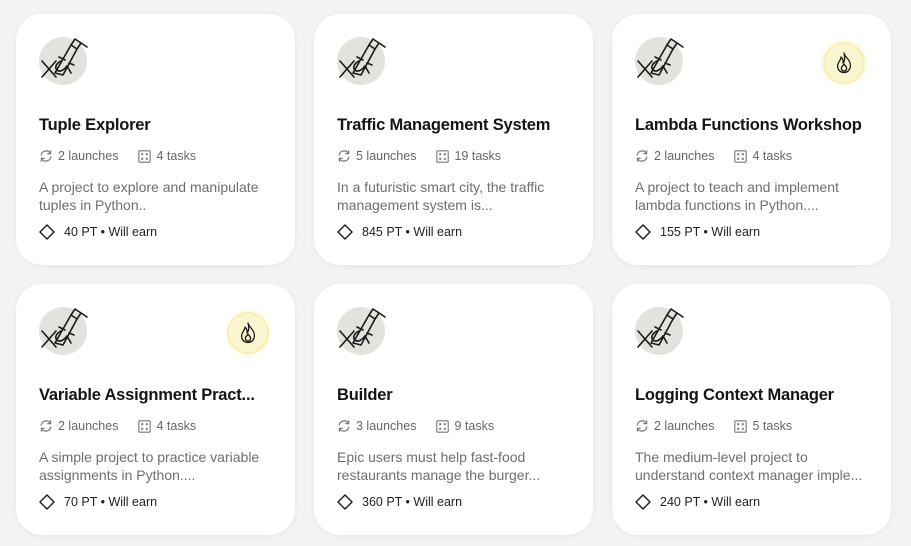 Image resolution: width=911 pixels, height=546 pixels. What do you see at coordinates (710, 502) in the screenshot?
I see `points-label: 240 PT • Will earn` at bounding box center [710, 502].